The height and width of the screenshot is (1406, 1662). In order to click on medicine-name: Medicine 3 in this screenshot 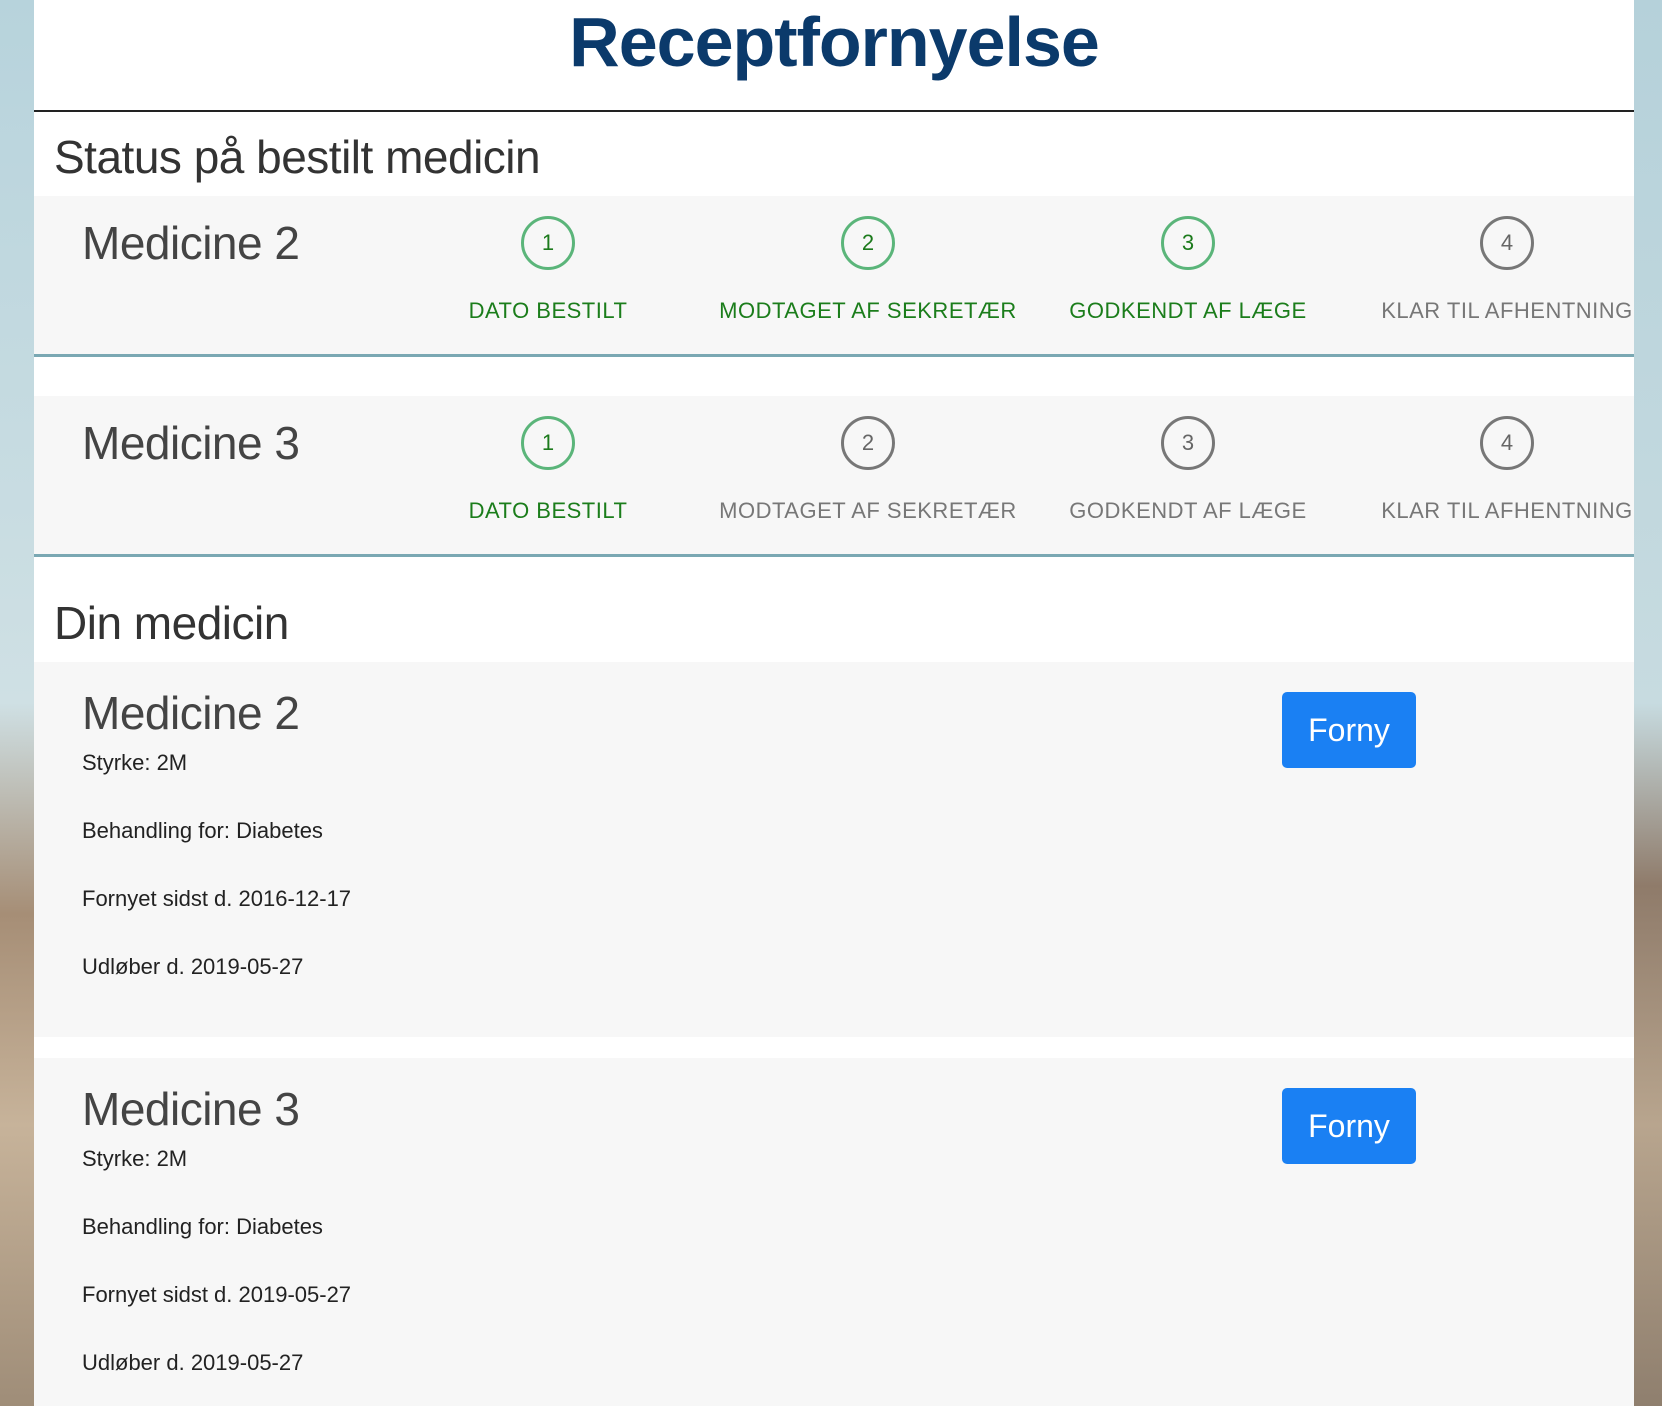, I will do `click(191, 1109)`.